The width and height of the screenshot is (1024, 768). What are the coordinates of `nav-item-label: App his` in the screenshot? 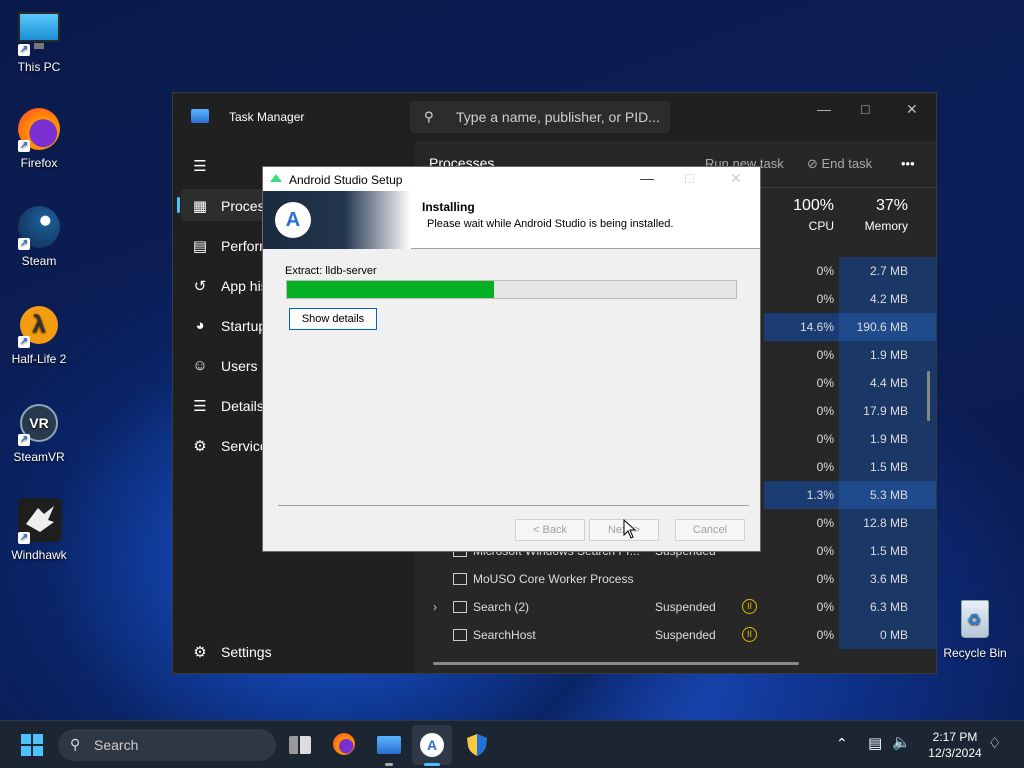 It's located at (244, 286).